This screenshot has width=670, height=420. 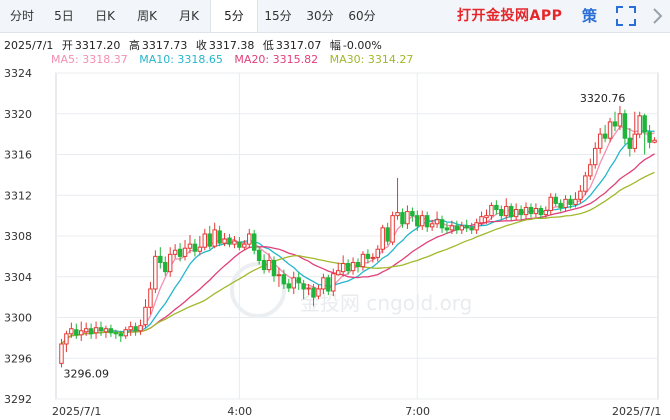 What do you see at coordinates (18, 236) in the screenshot?
I see `y-tick-label: 3308` at bounding box center [18, 236].